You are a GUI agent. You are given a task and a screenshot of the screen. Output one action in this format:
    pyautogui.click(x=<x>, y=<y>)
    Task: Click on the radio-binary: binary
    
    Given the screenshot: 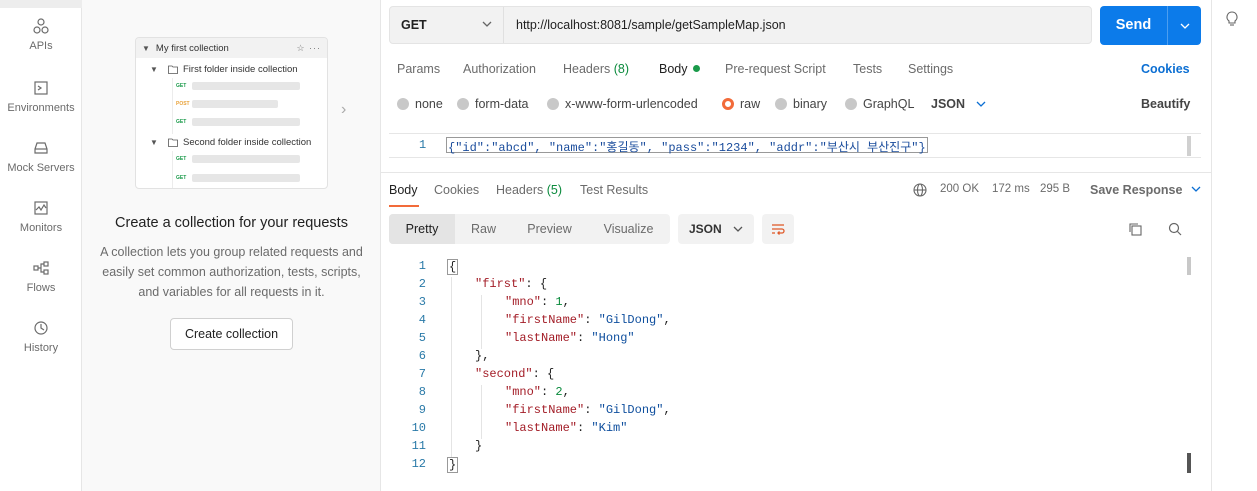 What is the action you would take?
    pyautogui.click(x=801, y=104)
    